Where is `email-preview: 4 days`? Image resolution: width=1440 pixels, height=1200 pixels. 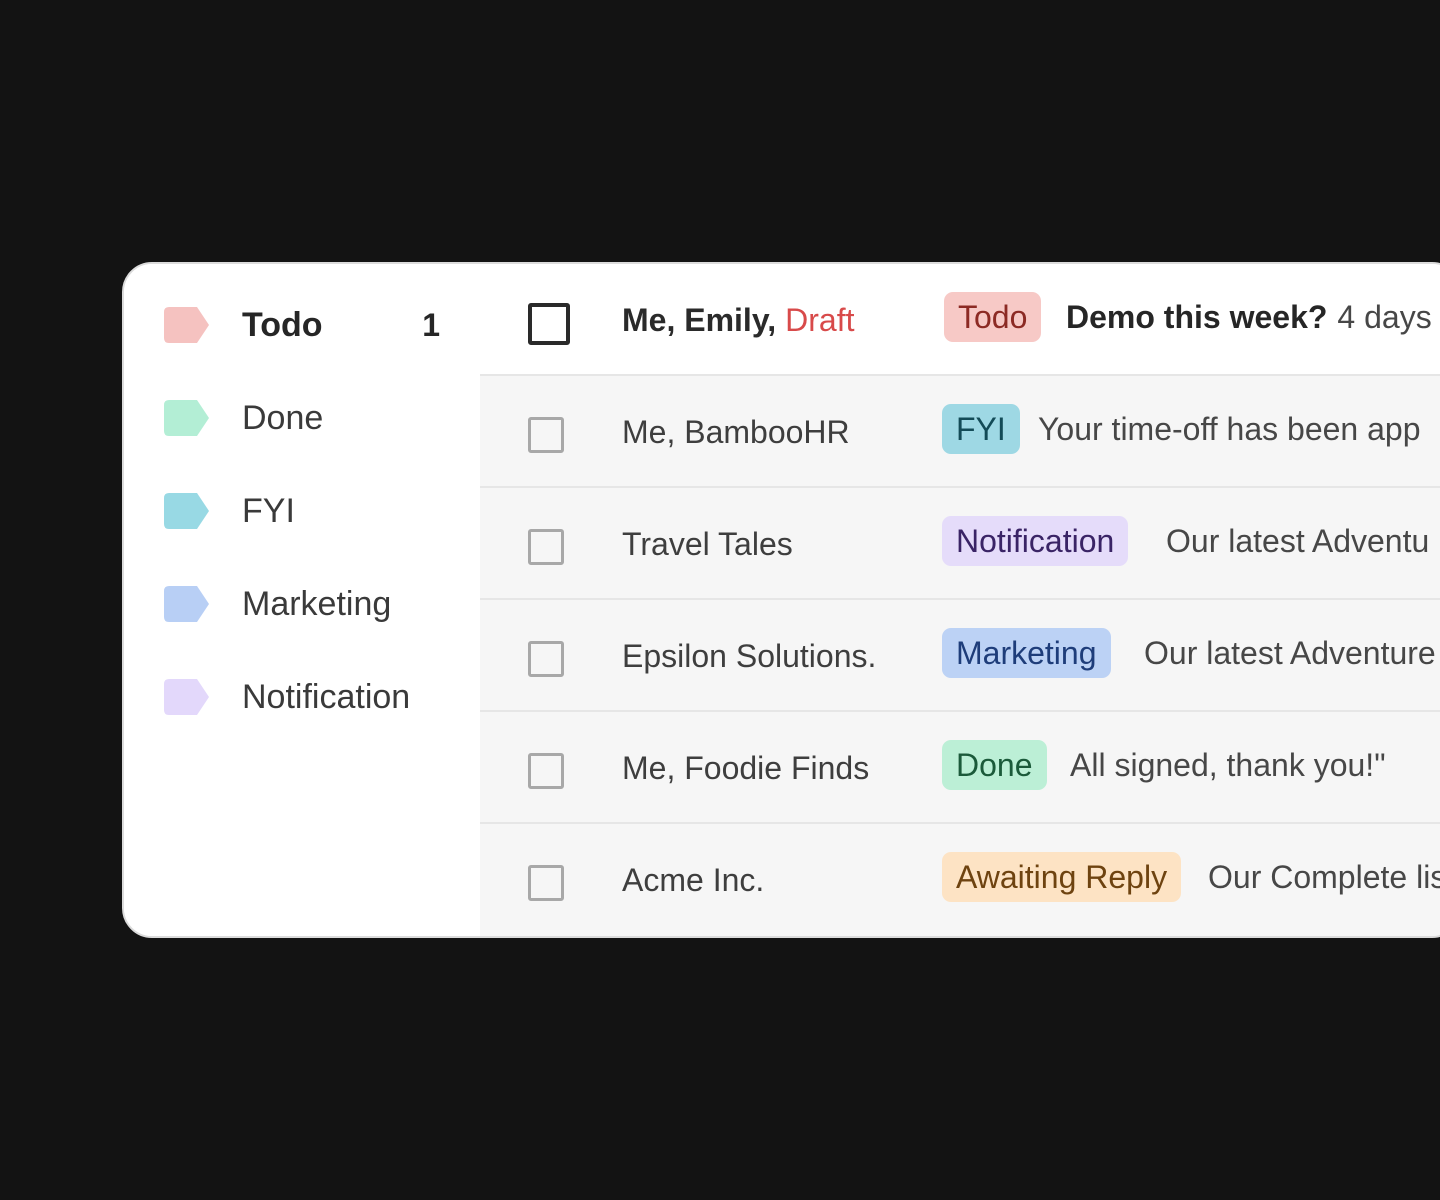 email-preview: 4 days is located at coordinates (1384, 316).